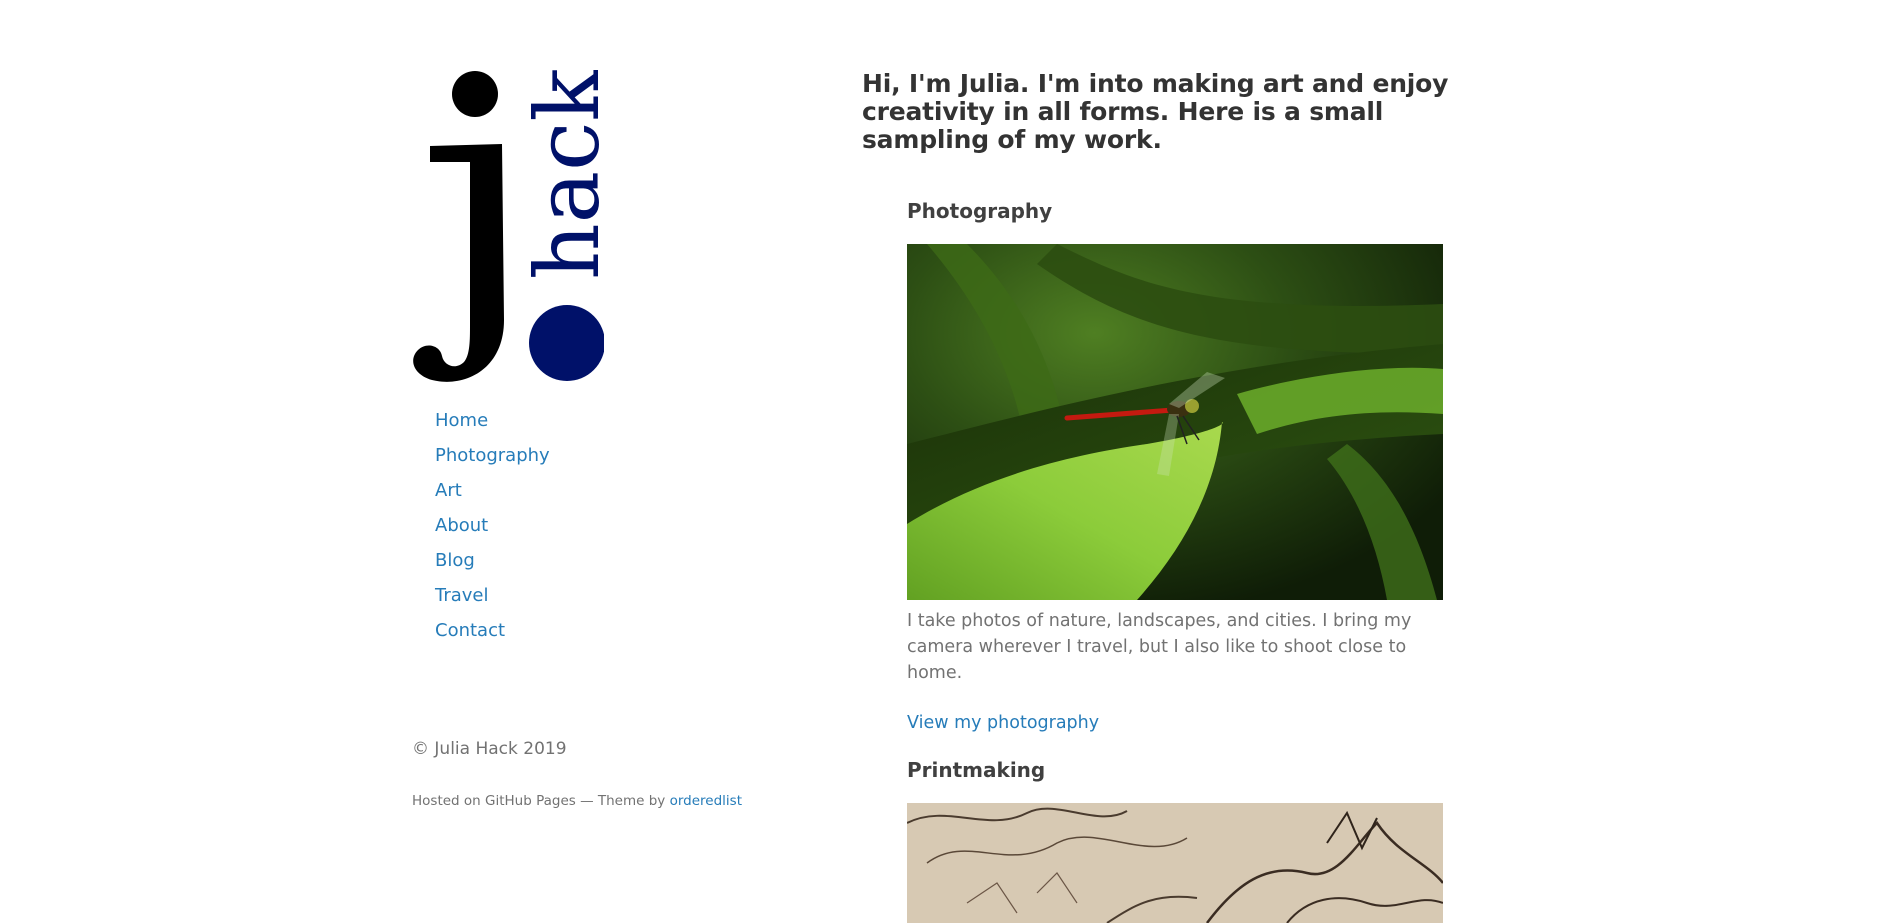 This screenshot has height=923, width=1896. I want to click on copyright-text: © Julia Hack 2019, so click(489, 749).